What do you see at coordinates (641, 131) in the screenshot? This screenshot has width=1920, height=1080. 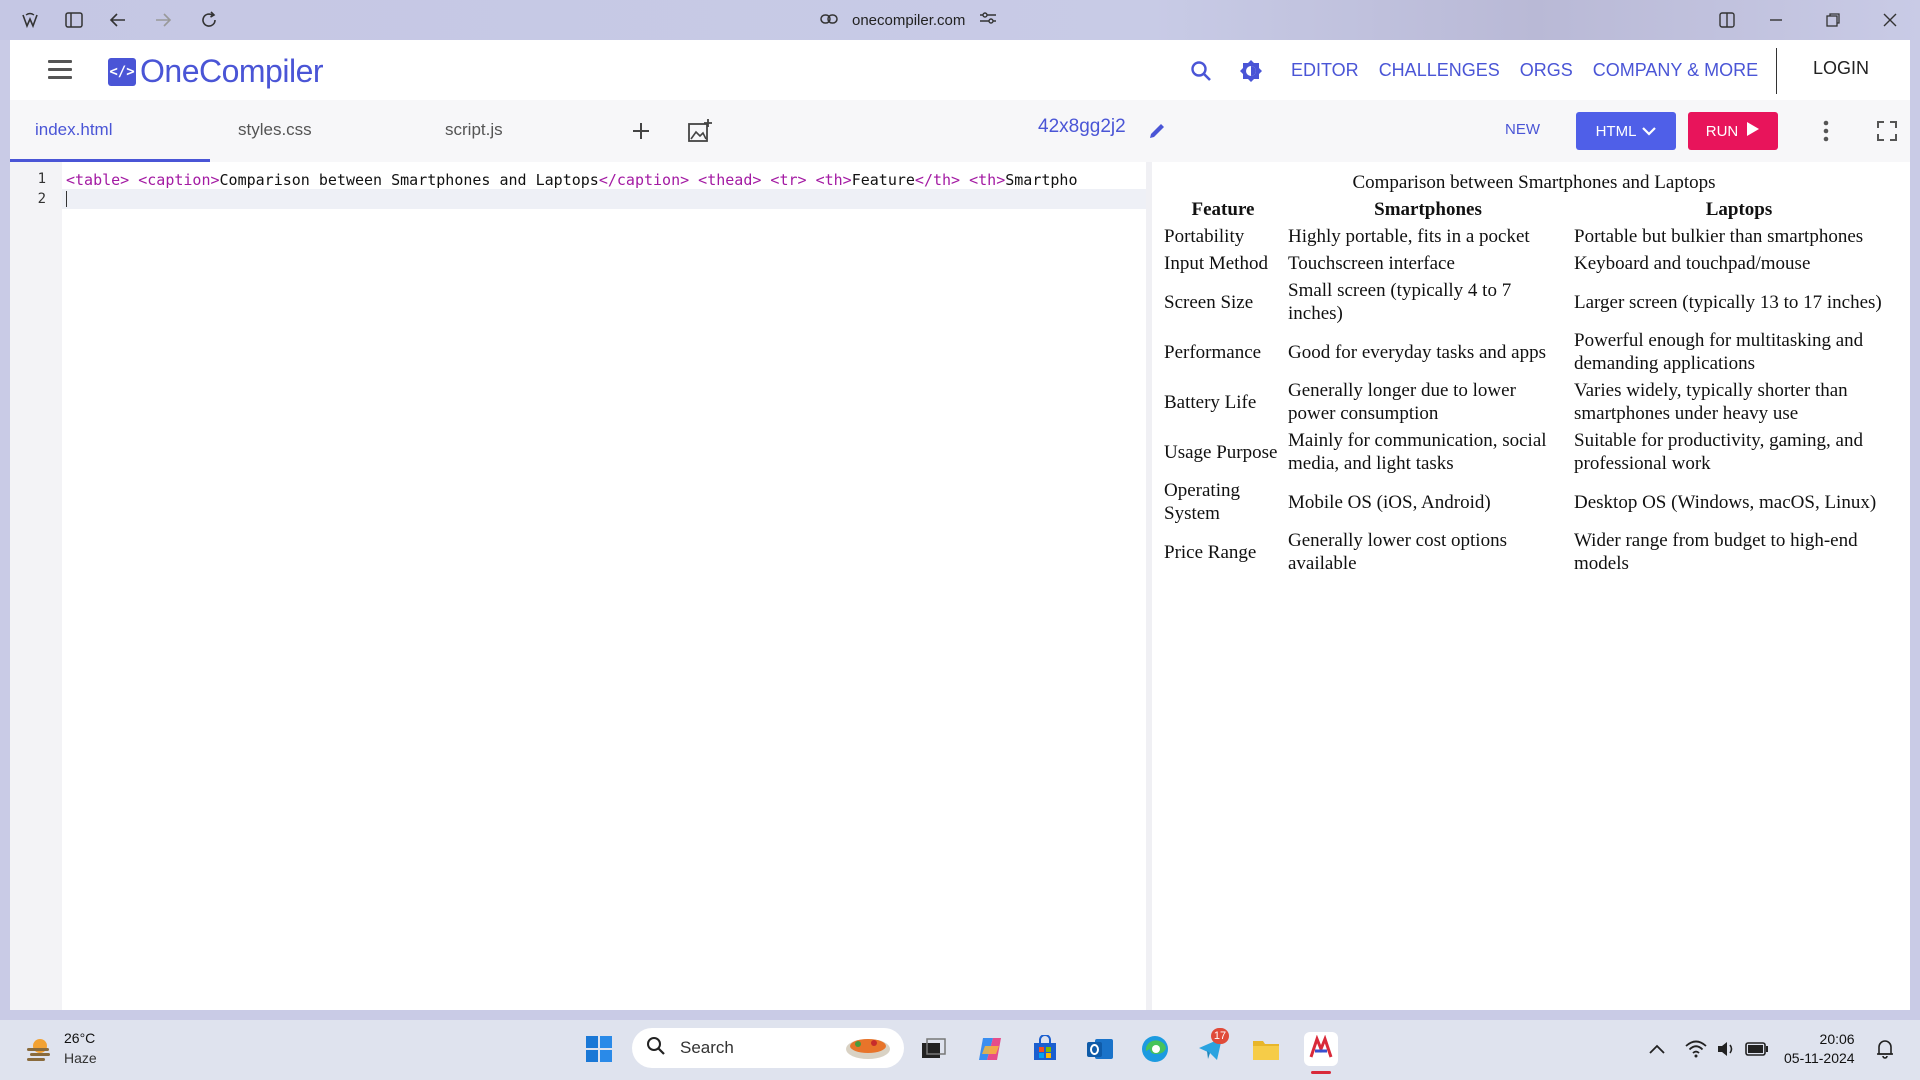 I see `add-file-icon` at bounding box center [641, 131].